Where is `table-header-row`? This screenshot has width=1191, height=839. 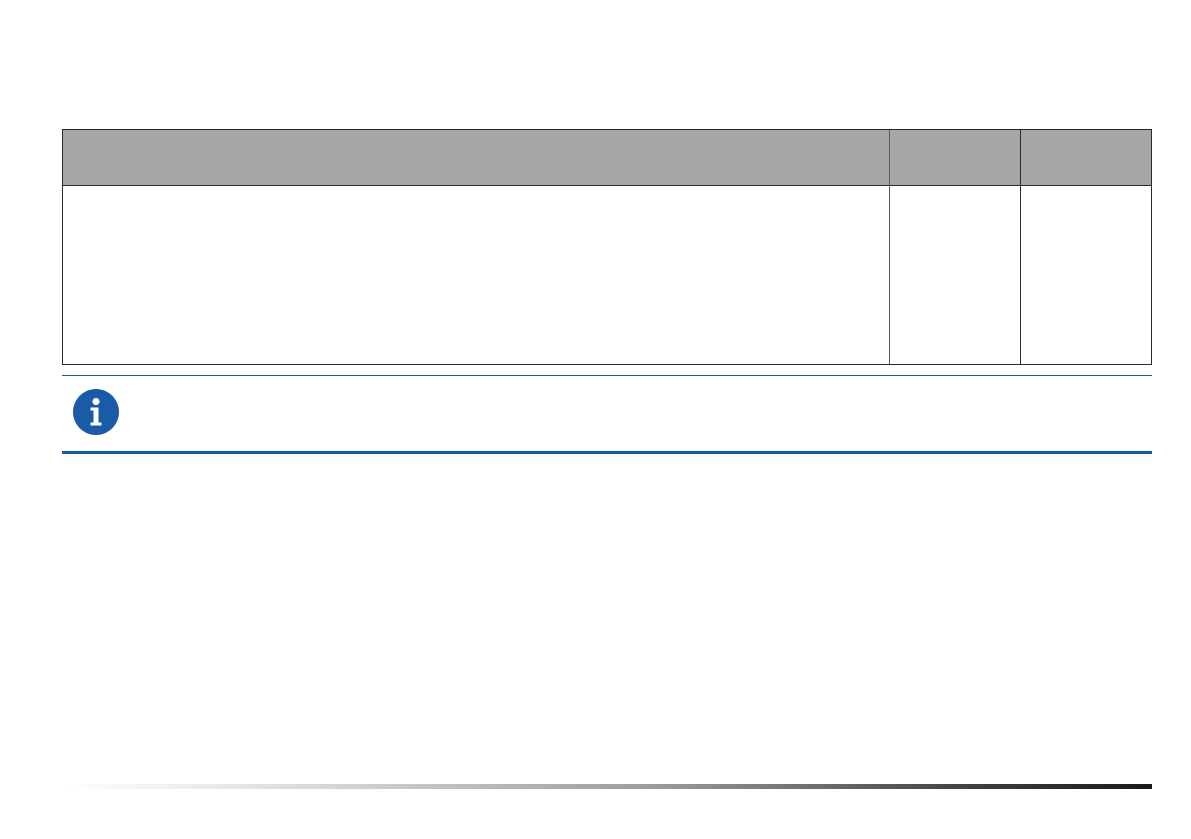 table-header-row is located at coordinates (607, 158).